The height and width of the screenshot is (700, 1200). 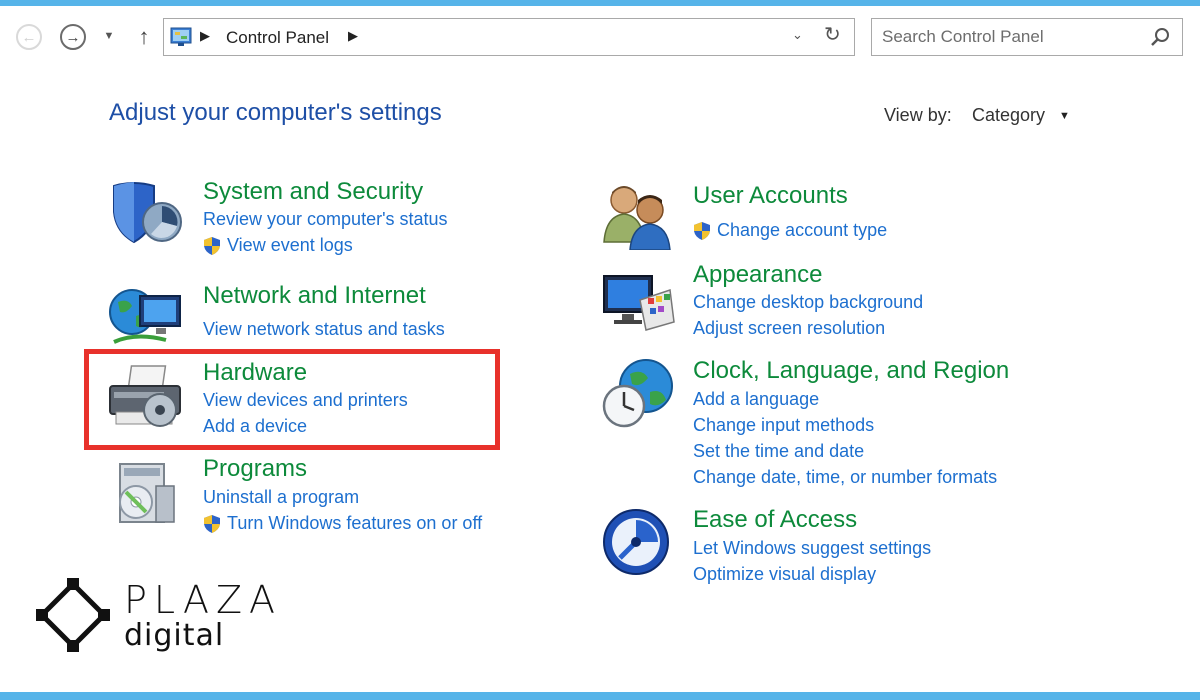 I want to click on link-label: View network status and tasks, so click(x=324, y=329).